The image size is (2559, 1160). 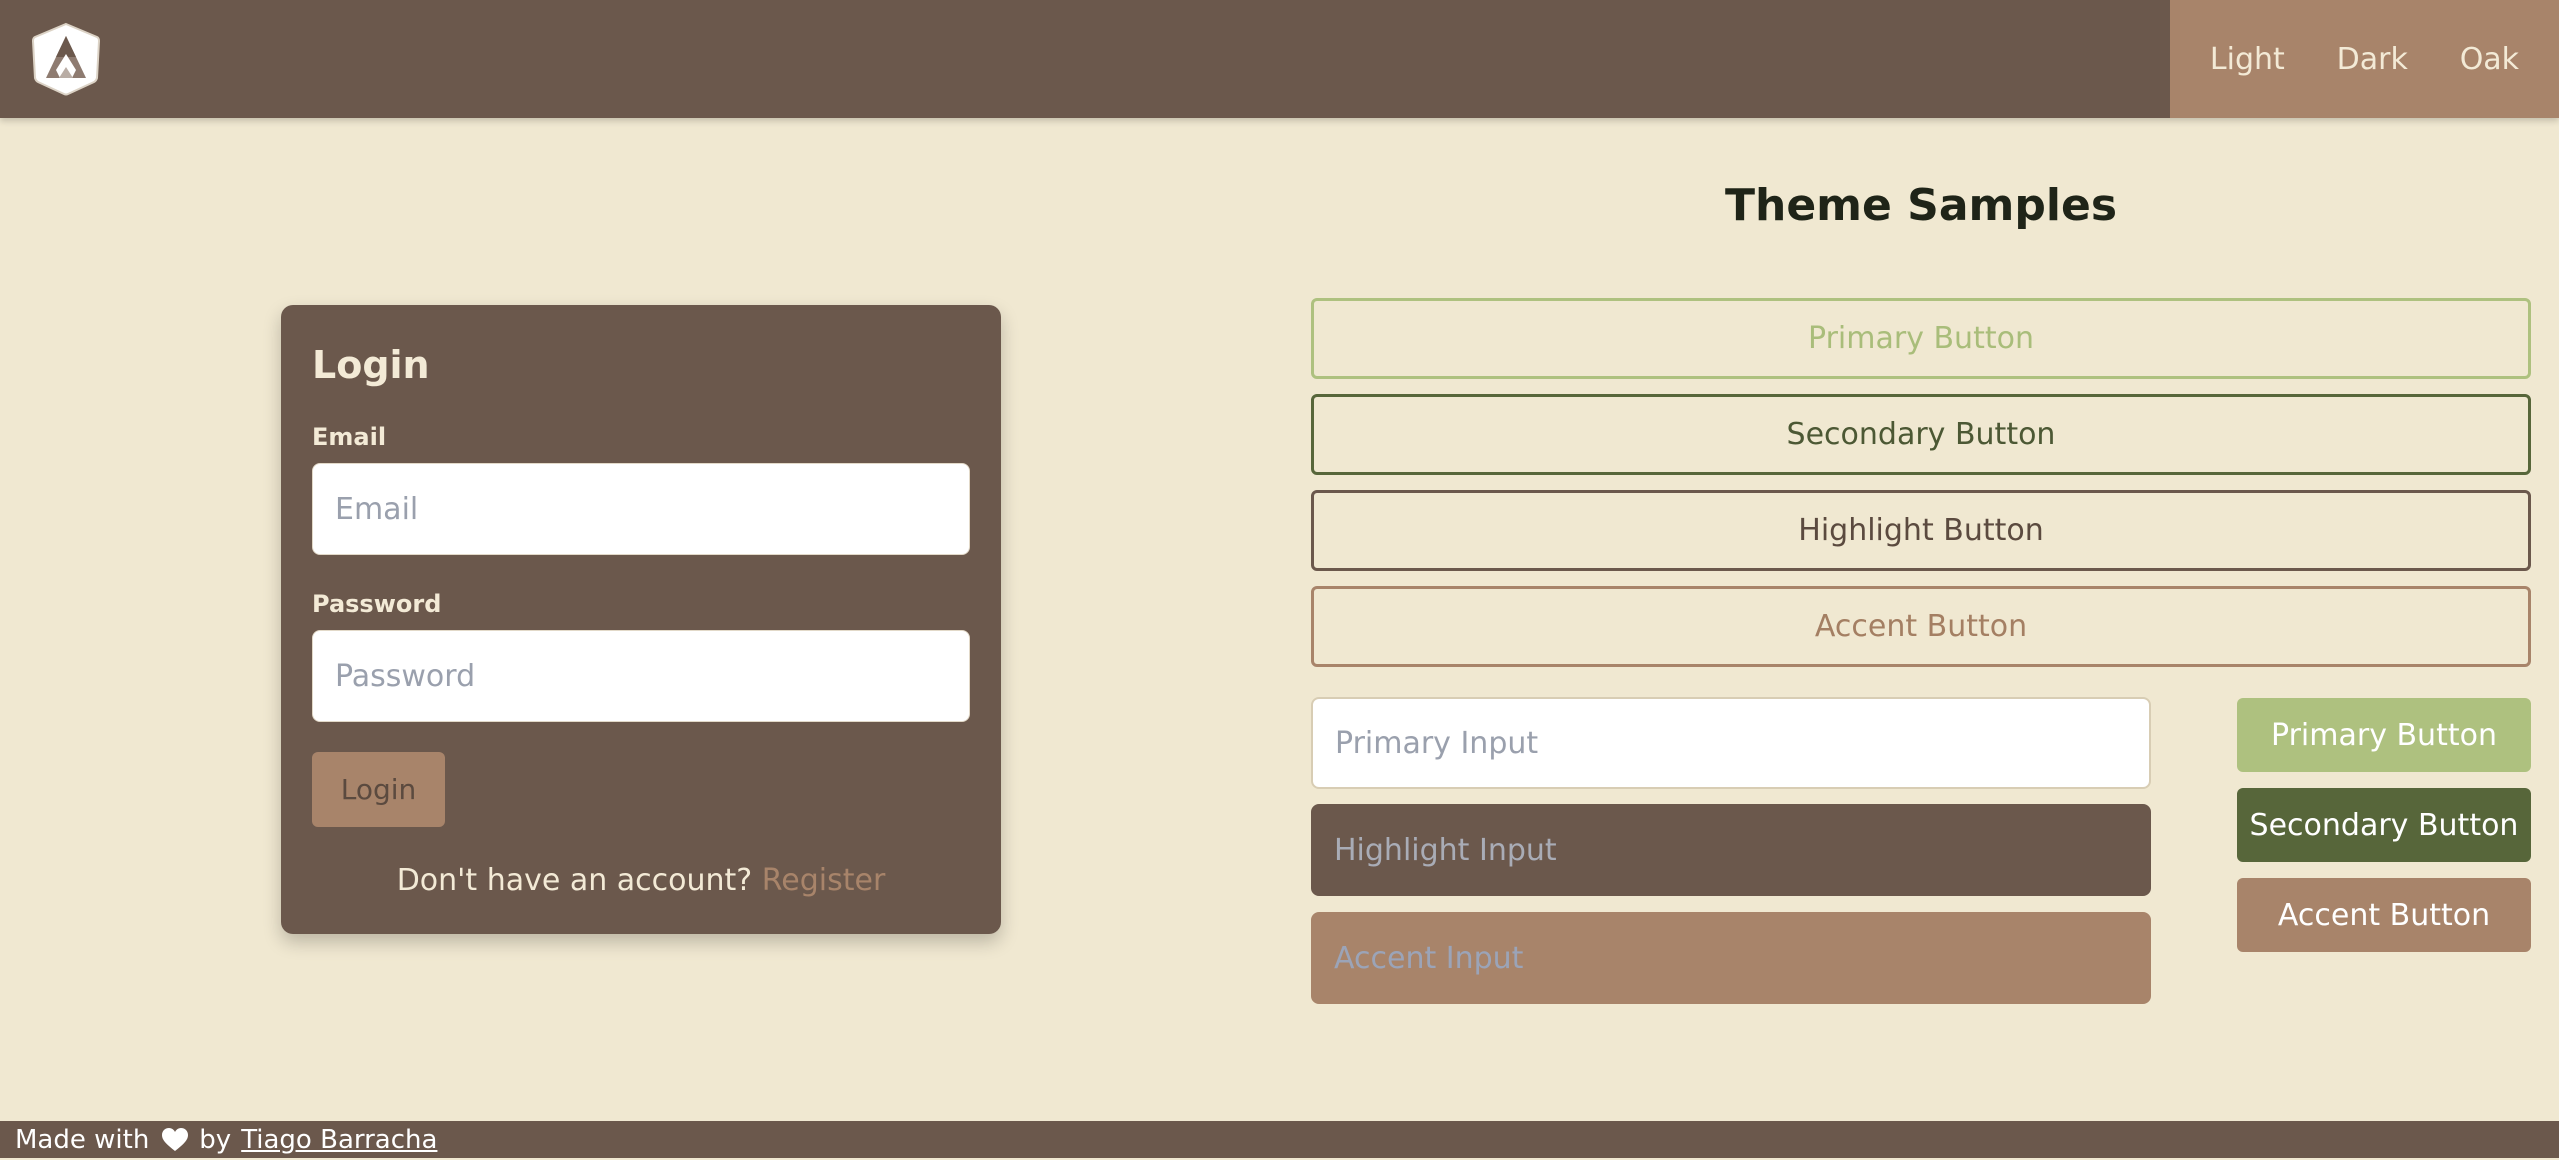 What do you see at coordinates (1279, 59) in the screenshot?
I see `top-navbar: Light Dark Oak` at bounding box center [1279, 59].